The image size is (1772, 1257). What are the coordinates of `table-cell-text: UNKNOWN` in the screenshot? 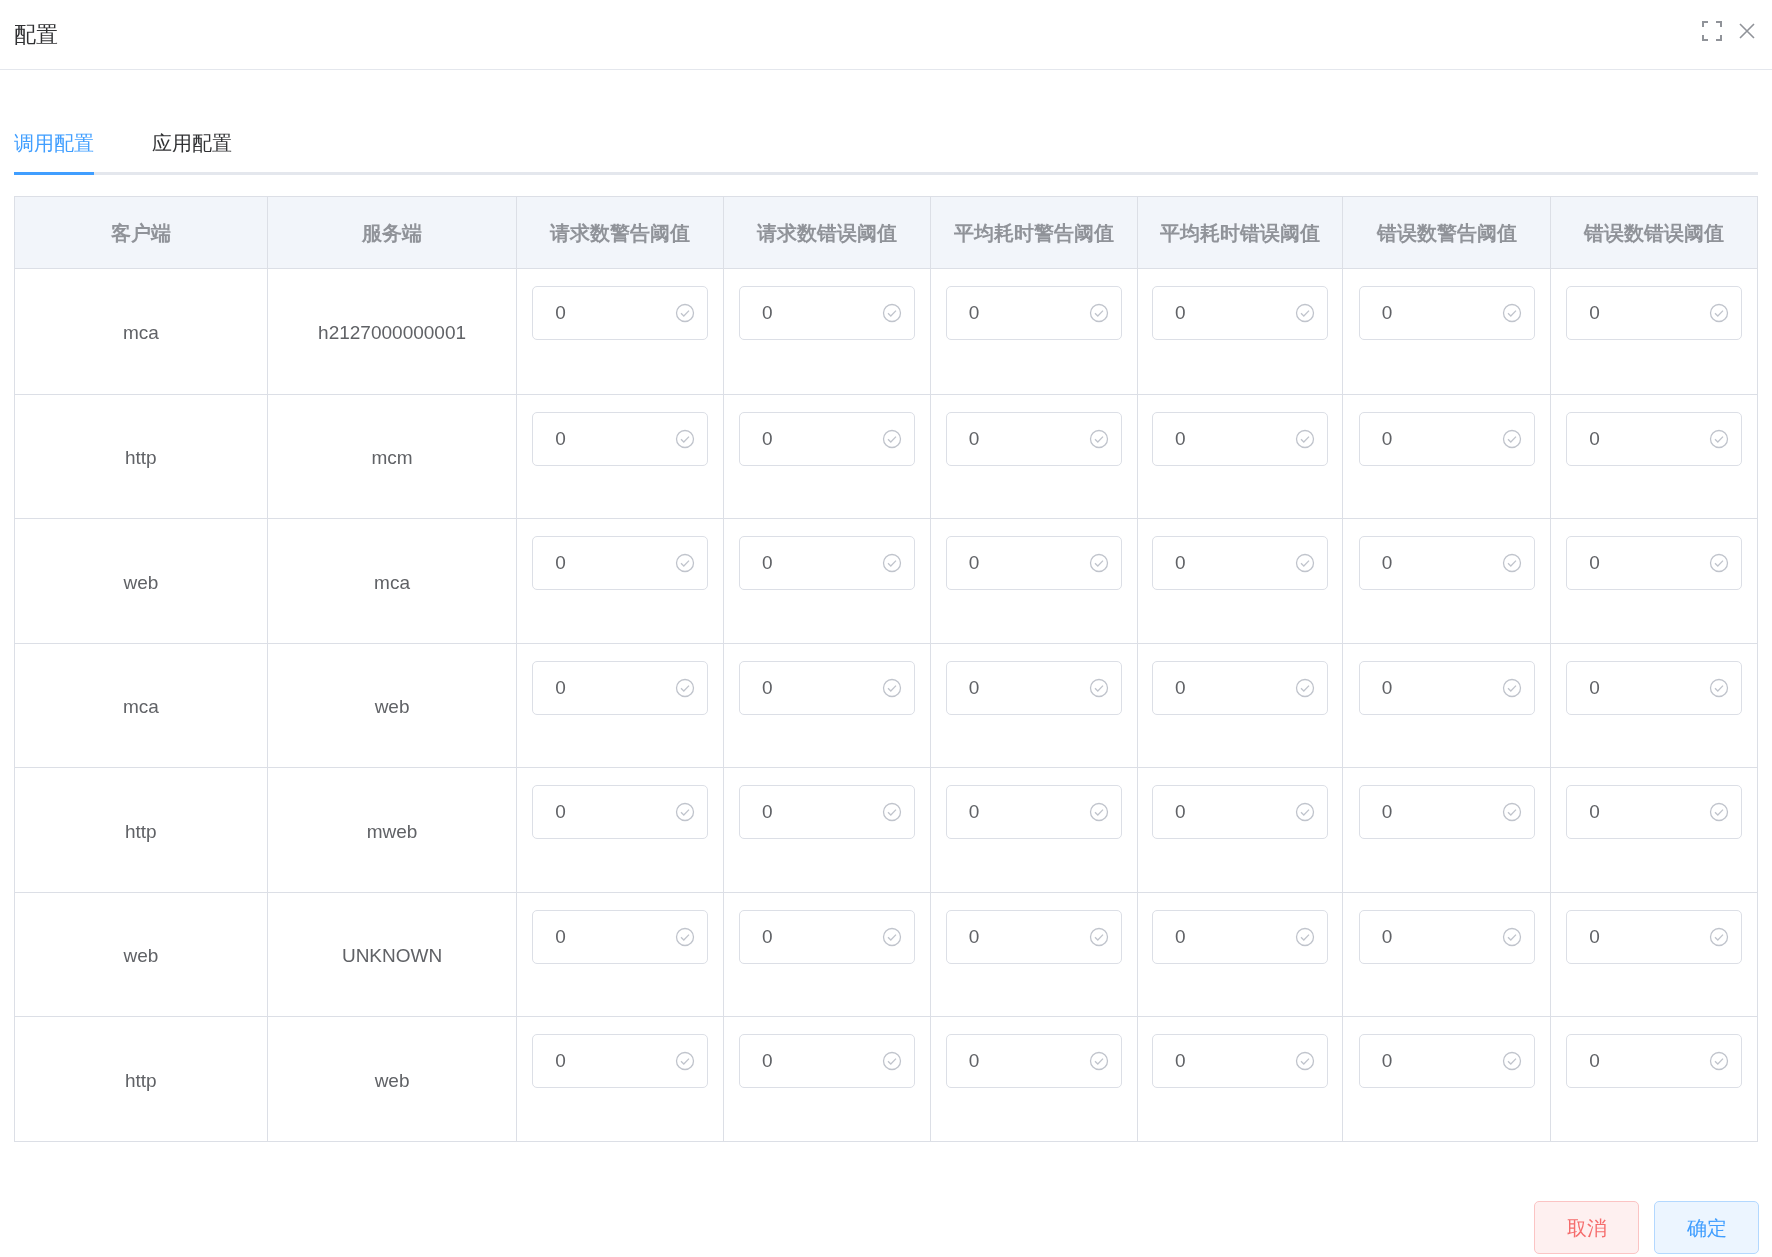 It's located at (392, 956).